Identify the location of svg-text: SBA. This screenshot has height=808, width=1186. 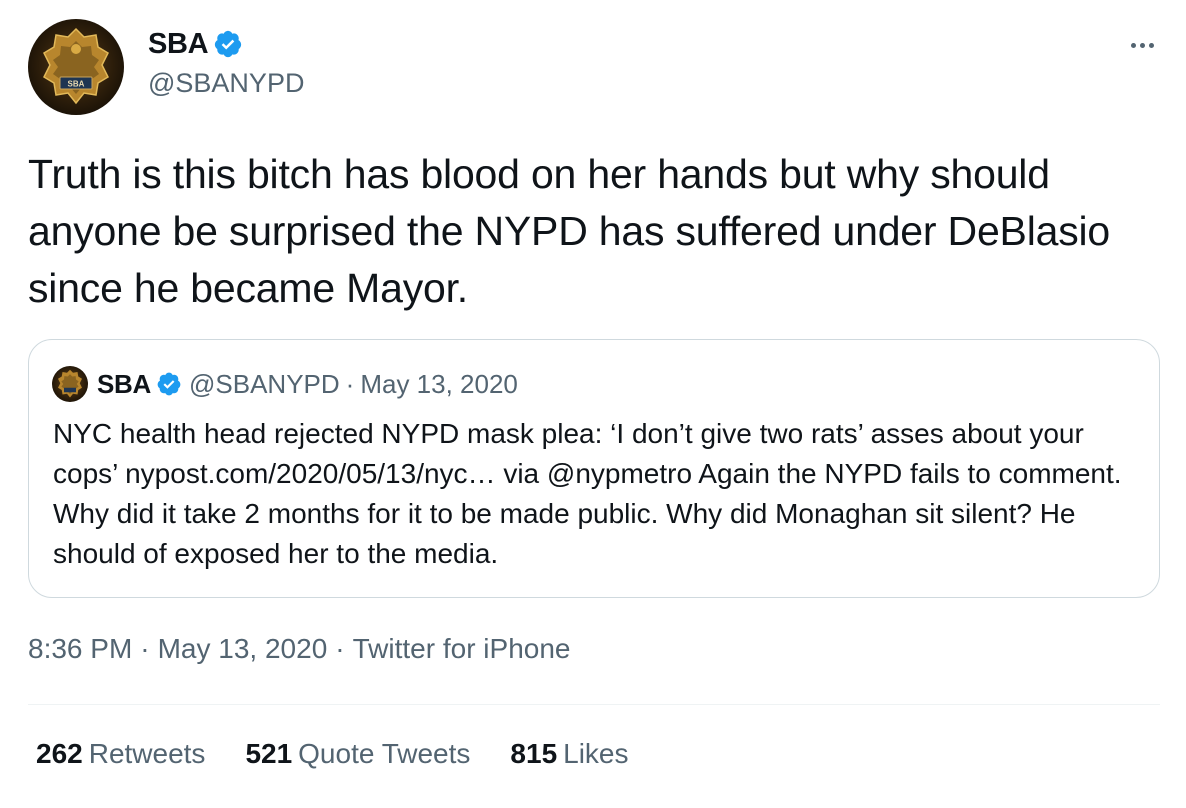
(76, 84).